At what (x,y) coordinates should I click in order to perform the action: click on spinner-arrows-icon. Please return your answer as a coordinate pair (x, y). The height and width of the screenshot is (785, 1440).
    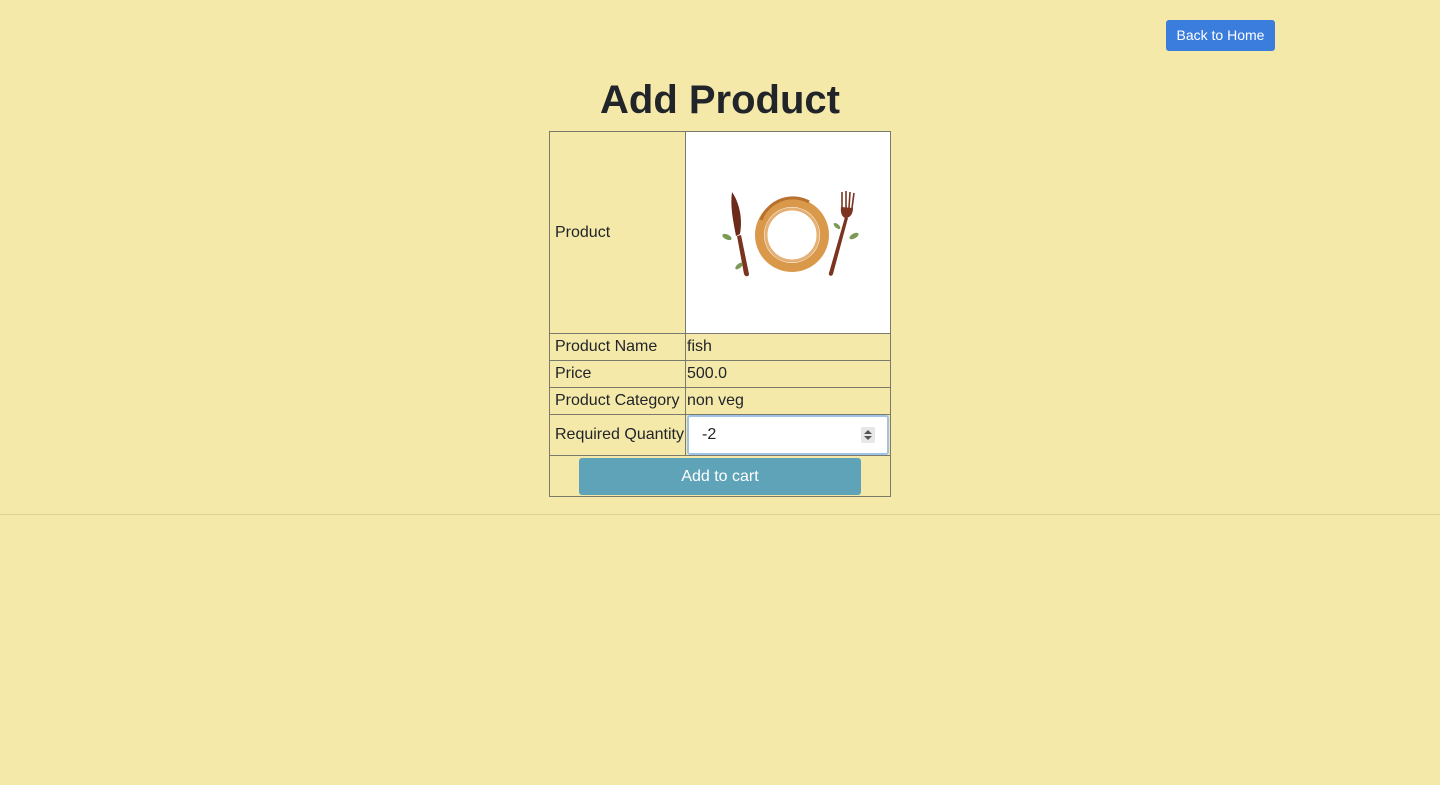
    Looking at the image, I should click on (868, 435).